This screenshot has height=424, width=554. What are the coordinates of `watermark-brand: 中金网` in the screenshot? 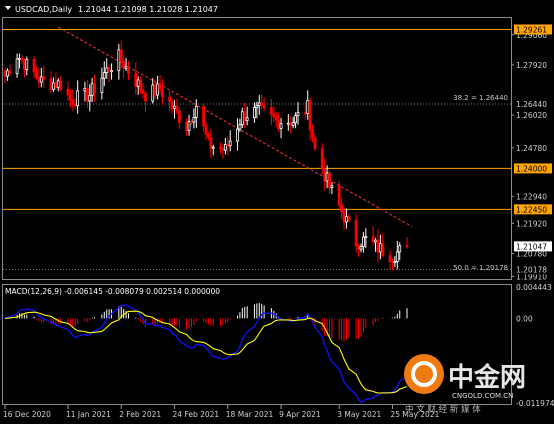 It's located at (487, 377).